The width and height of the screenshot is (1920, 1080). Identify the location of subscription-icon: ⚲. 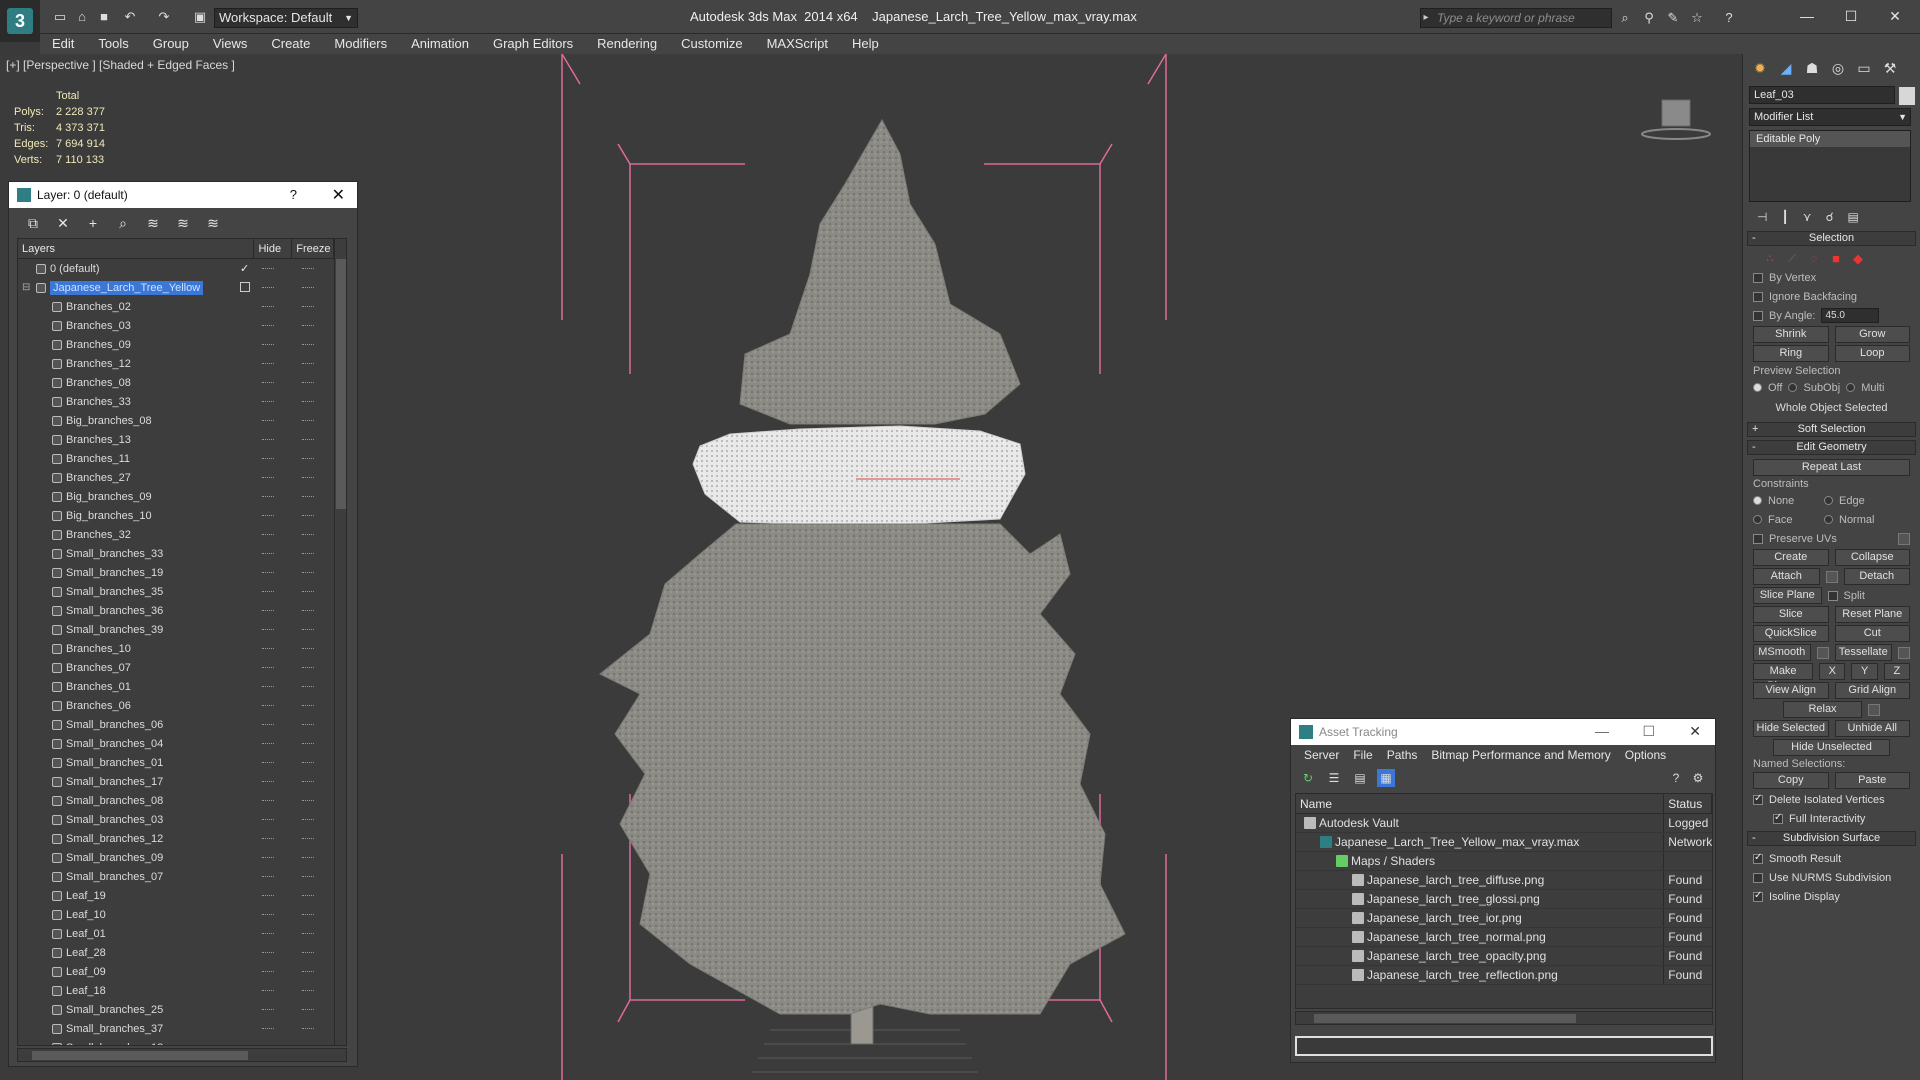
(1649, 18).